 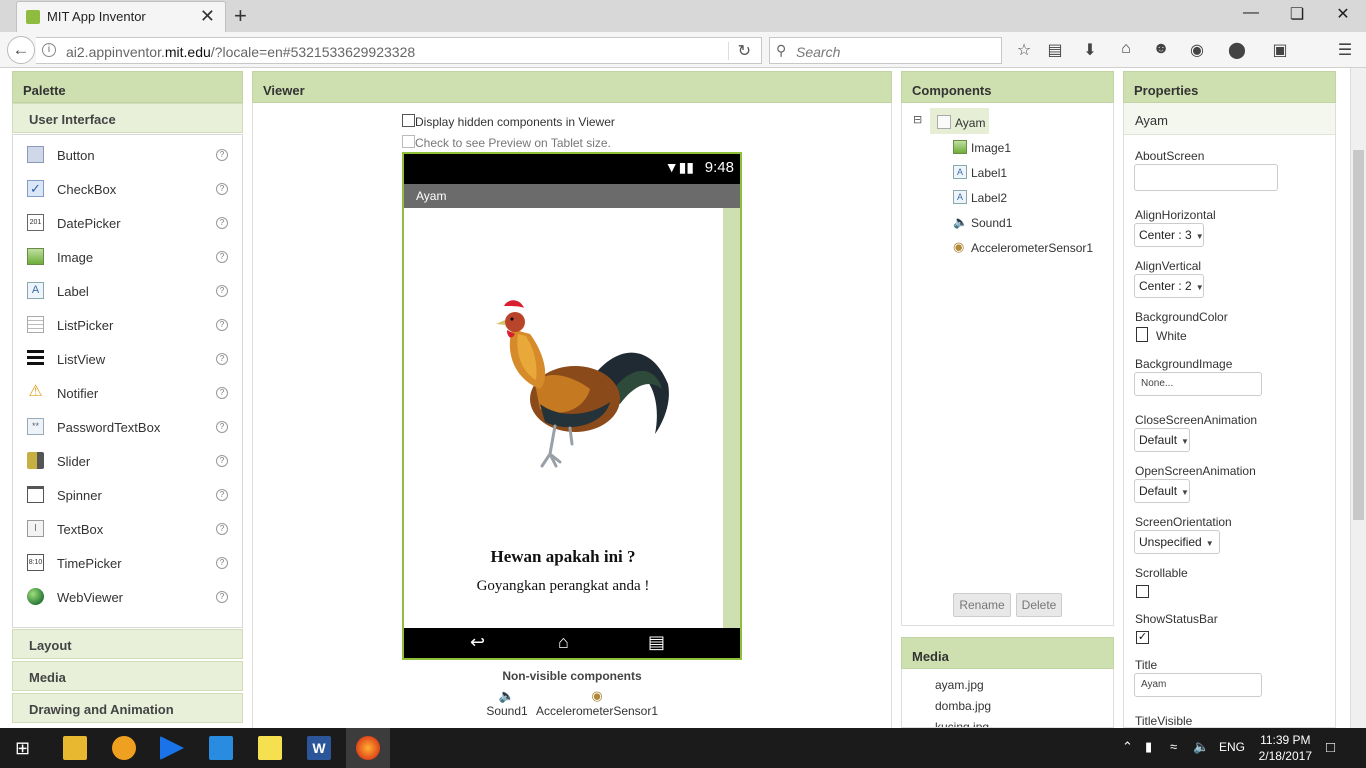 What do you see at coordinates (1280, 50) in the screenshot?
I see `pdf-icon: ▣` at bounding box center [1280, 50].